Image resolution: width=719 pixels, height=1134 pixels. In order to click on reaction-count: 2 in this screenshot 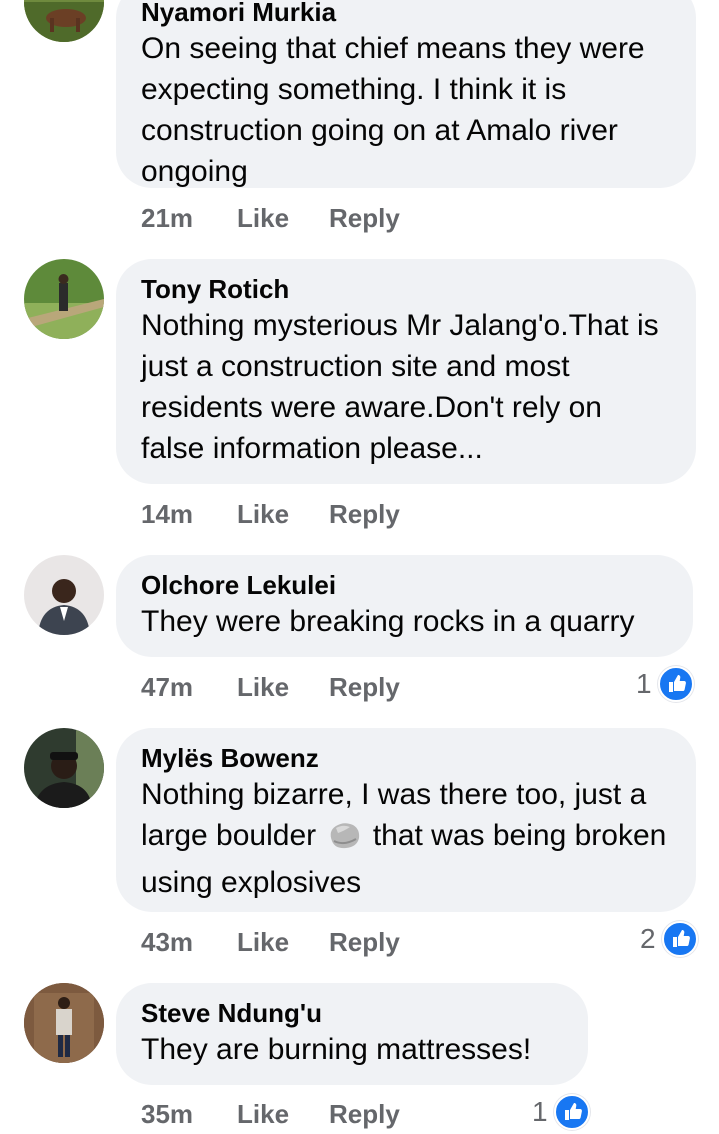, I will do `click(648, 938)`.